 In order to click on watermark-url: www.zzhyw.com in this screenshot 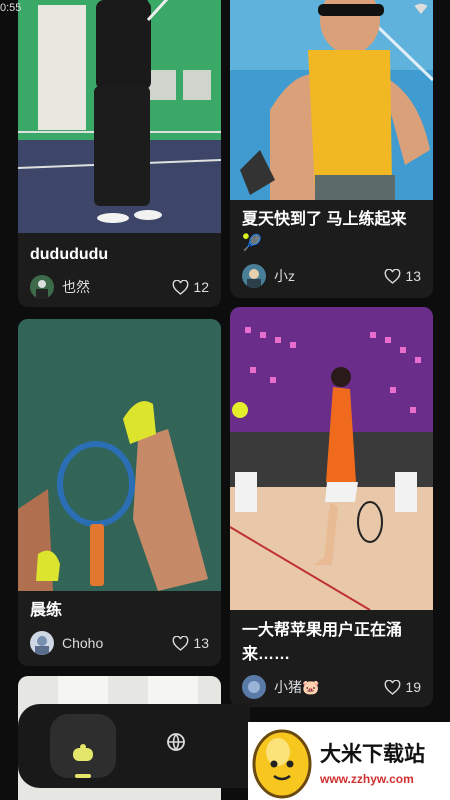, I will do `click(367, 779)`.